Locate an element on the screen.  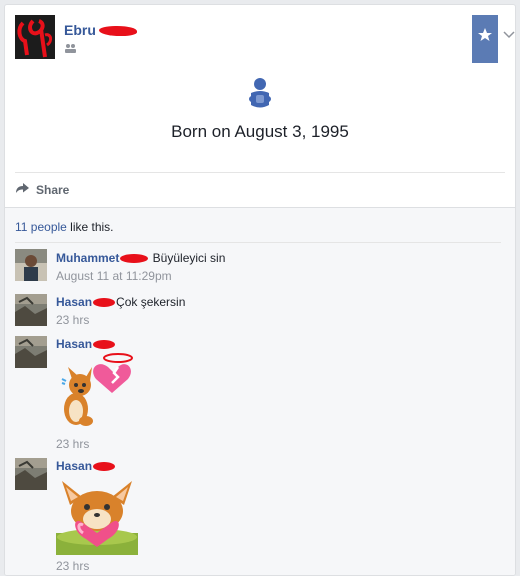
bookmark-ribbon is located at coordinates (485, 39).